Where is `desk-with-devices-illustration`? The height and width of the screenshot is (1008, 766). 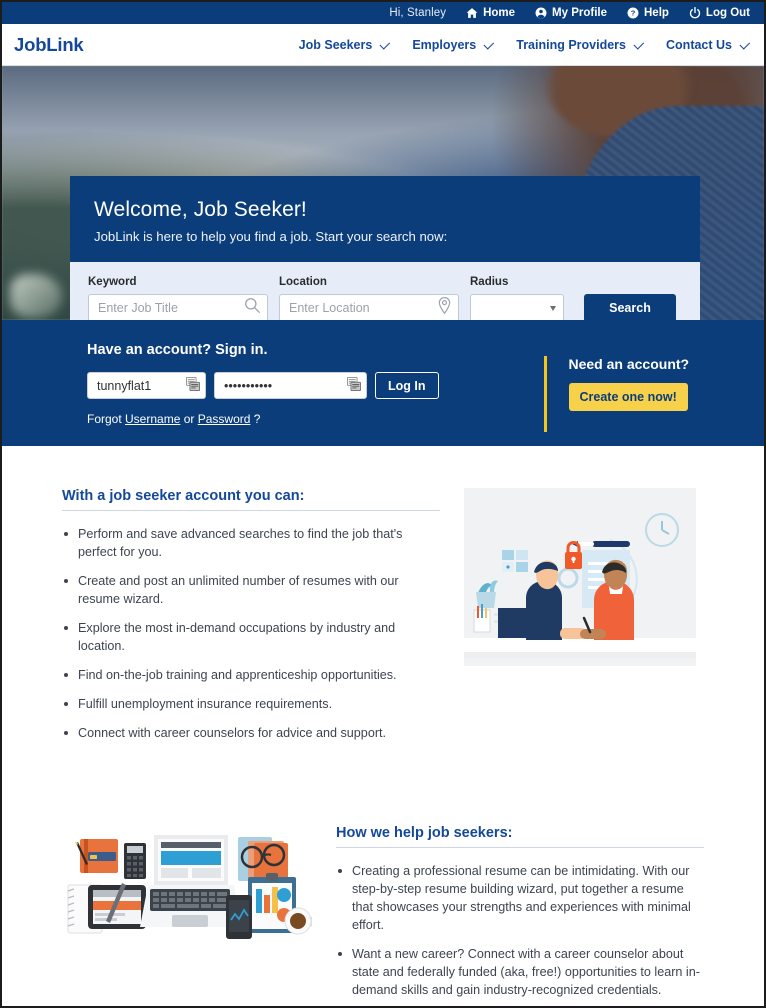 desk-with-devices-illustration is located at coordinates (187, 883).